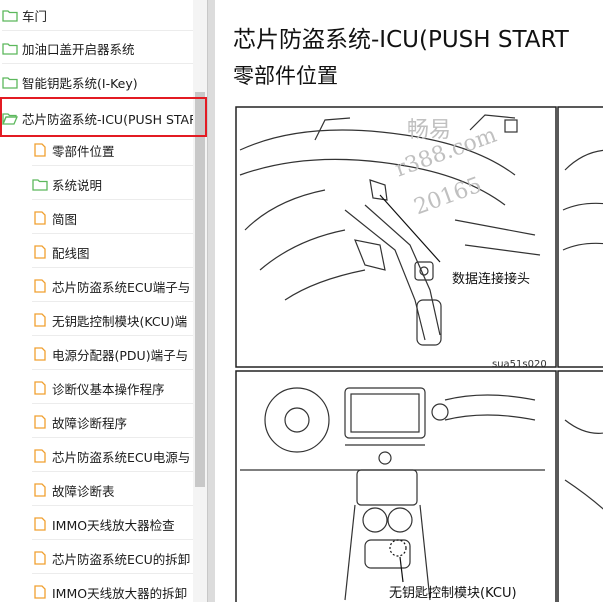 This screenshot has width=603, height=602. I want to click on callout-leader-bottom, so click(401, 569).